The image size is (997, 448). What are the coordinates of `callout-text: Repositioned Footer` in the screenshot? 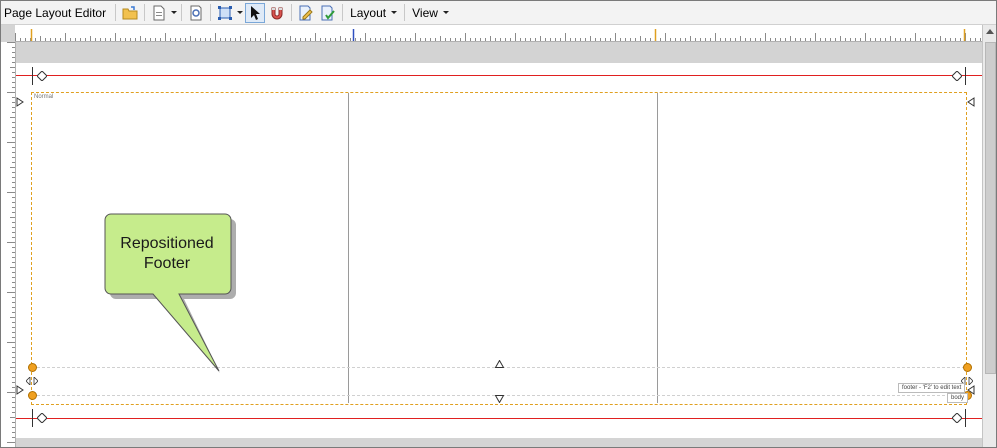 It's located at (167, 253).